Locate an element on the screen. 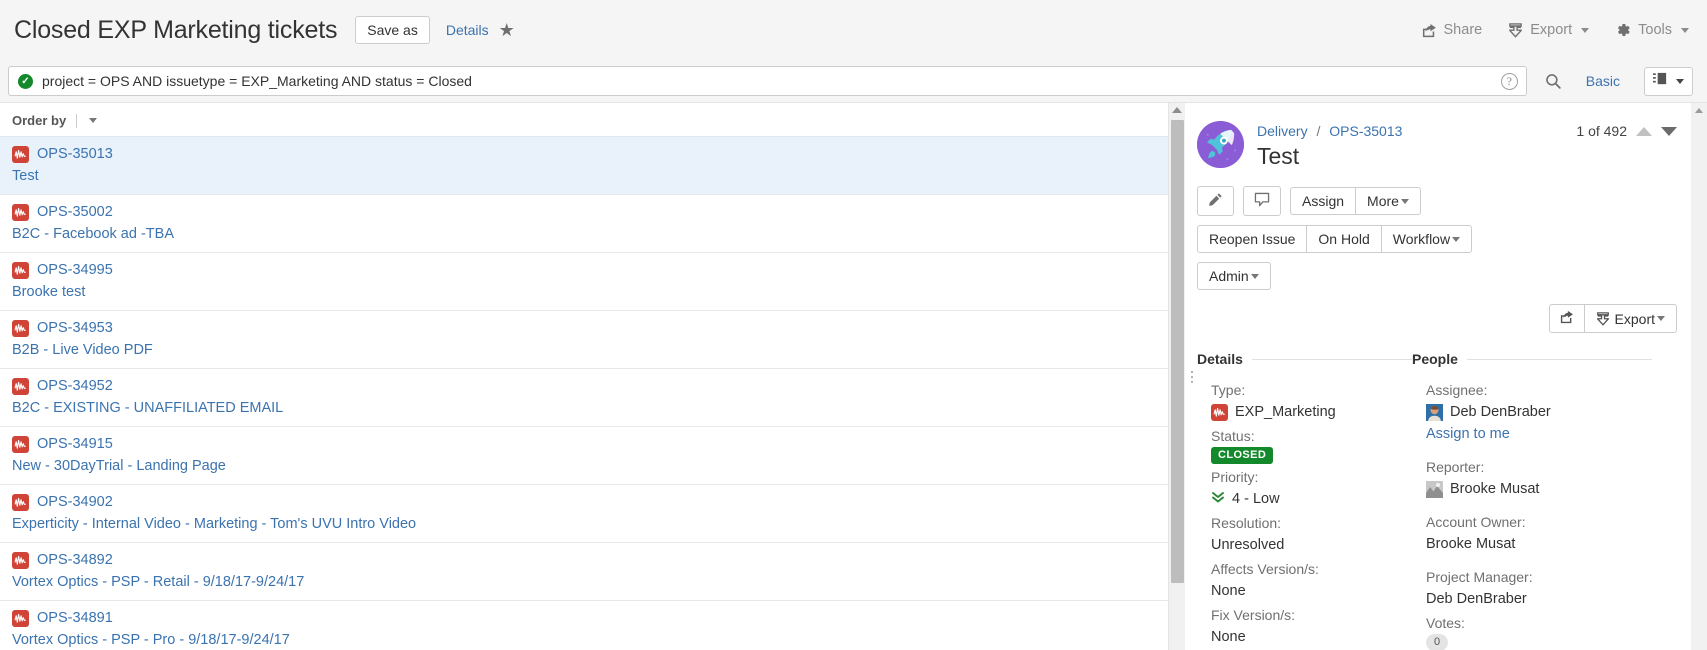  votes-count-badge: 0 is located at coordinates (1437, 642).